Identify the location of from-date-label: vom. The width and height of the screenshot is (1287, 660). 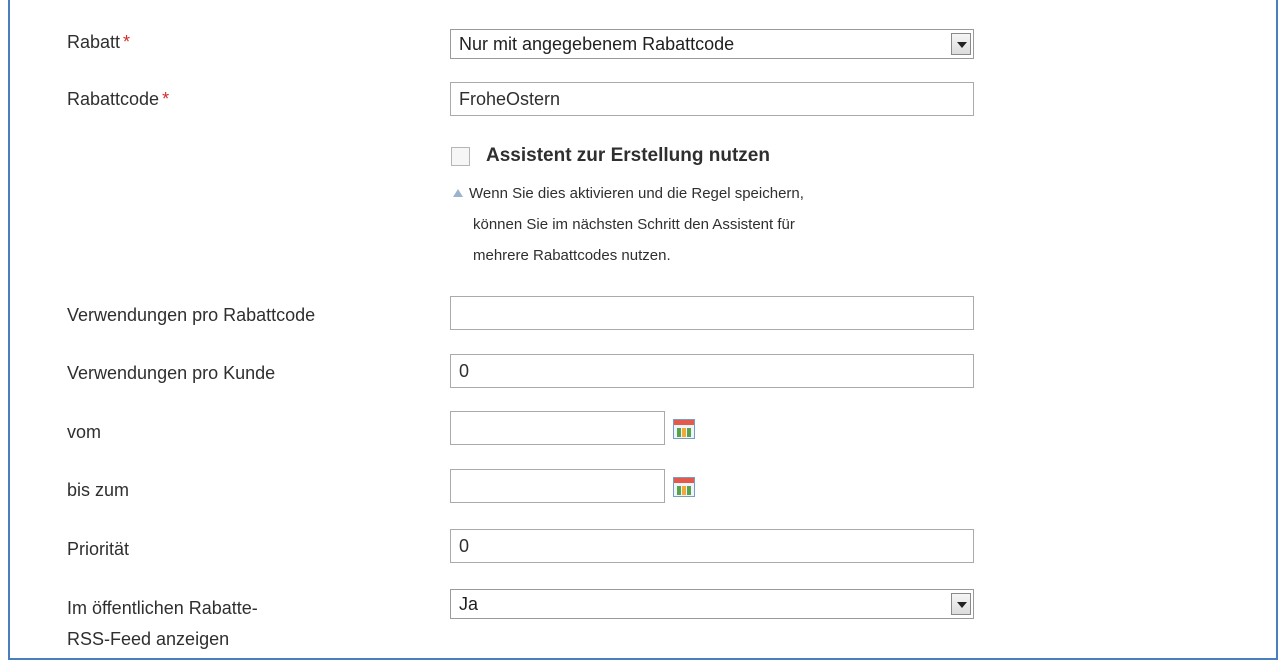
(84, 432).